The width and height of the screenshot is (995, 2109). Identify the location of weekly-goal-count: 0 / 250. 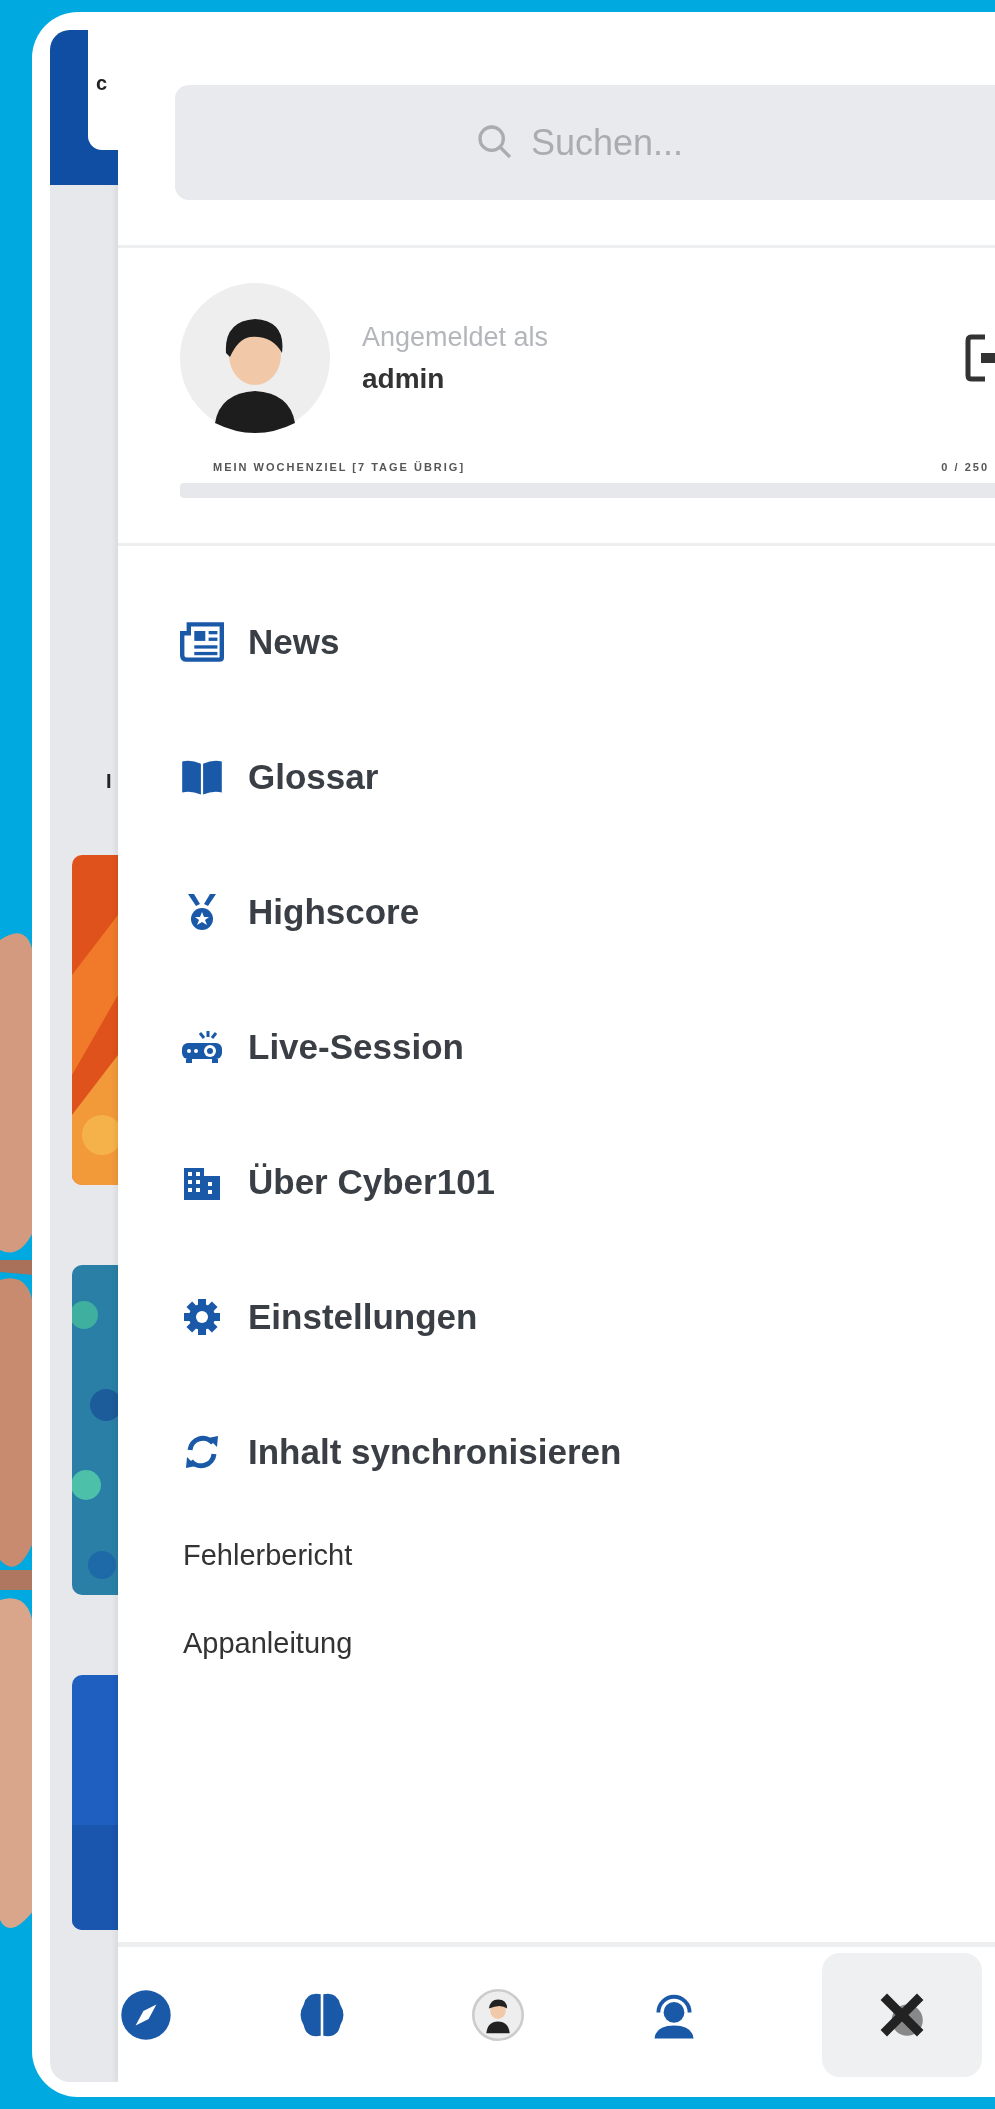
(965, 467).